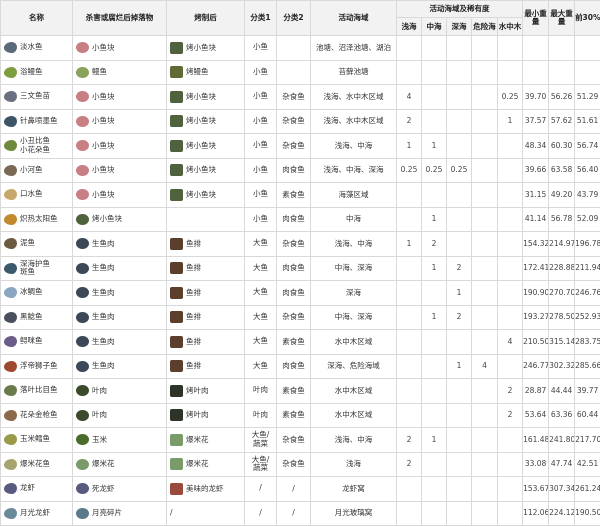  I want to click on top30-weight: 217.70, so click(587, 440).